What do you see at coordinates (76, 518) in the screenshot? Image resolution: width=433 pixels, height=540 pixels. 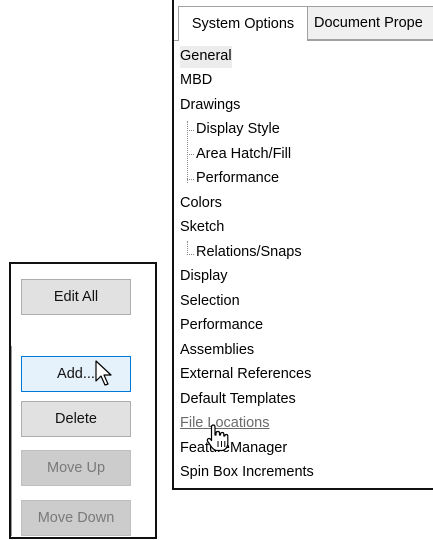 I see `move-down-button: Move Down` at bounding box center [76, 518].